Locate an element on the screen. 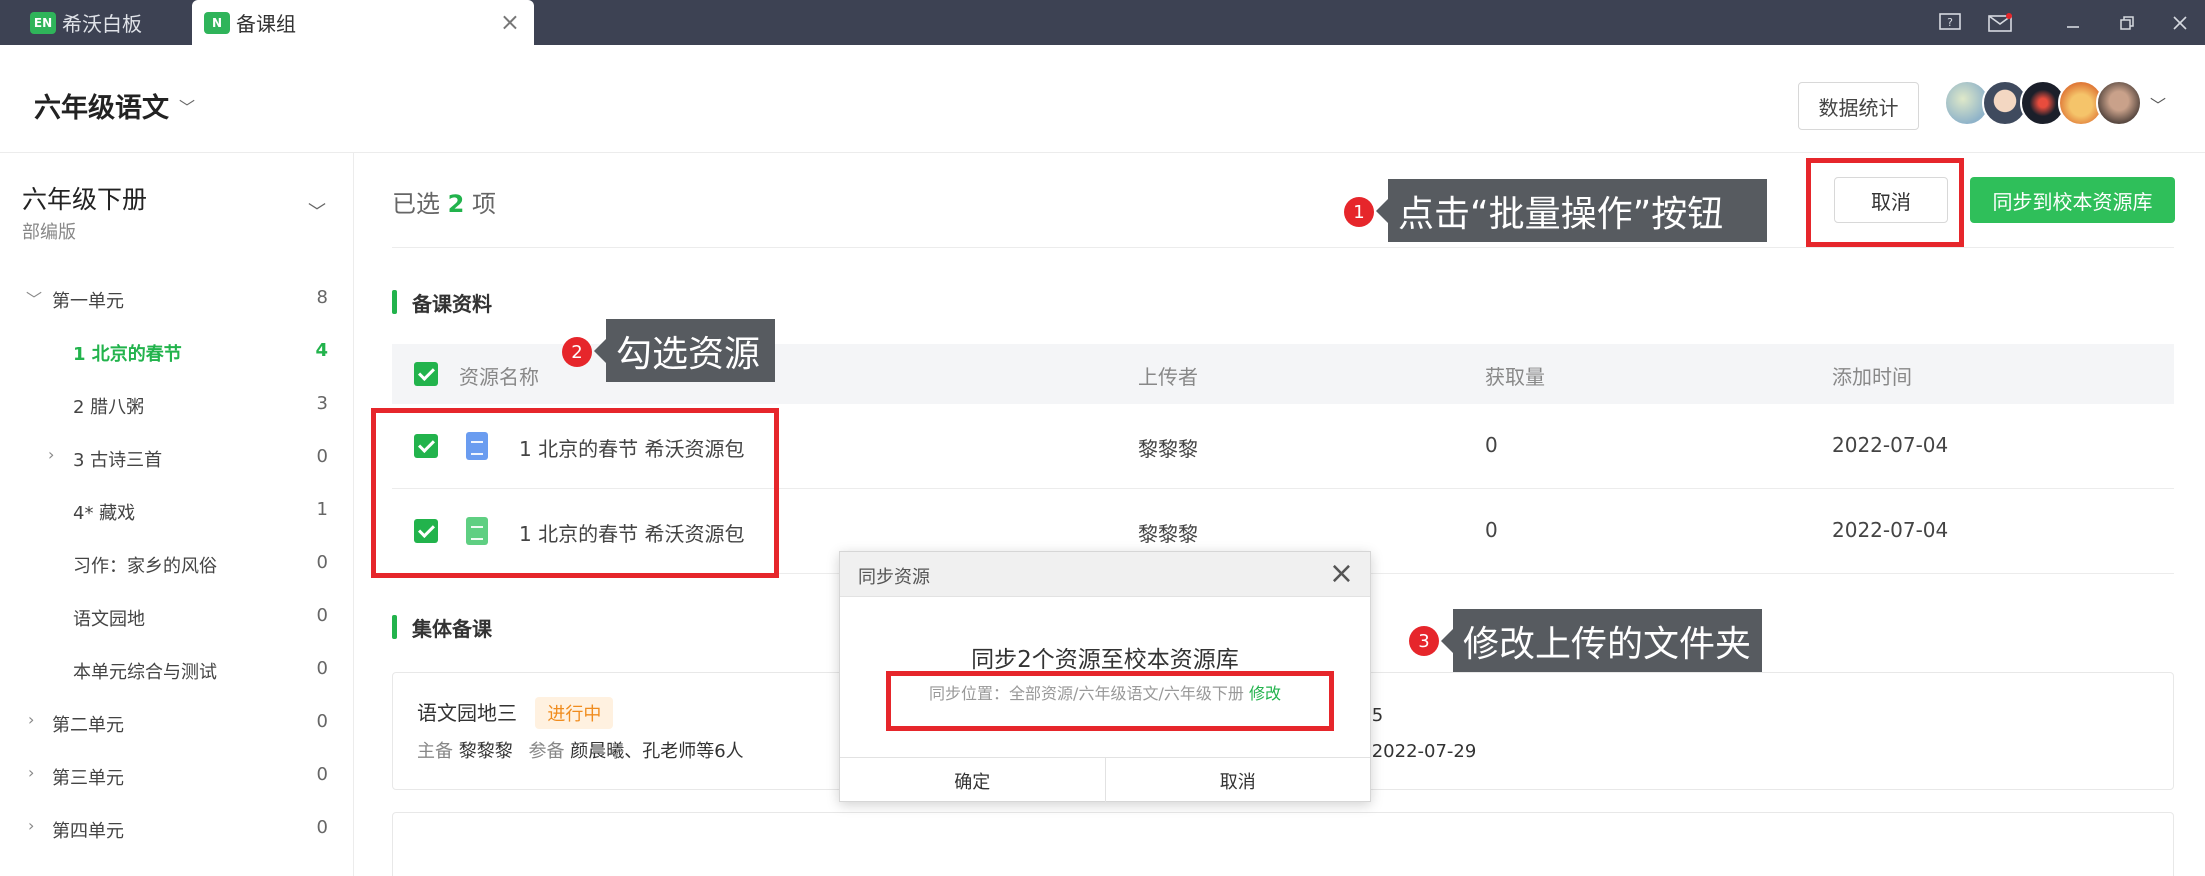 This screenshot has height=876, width=2205. page-title: 六年级语文 is located at coordinates (101, 108).